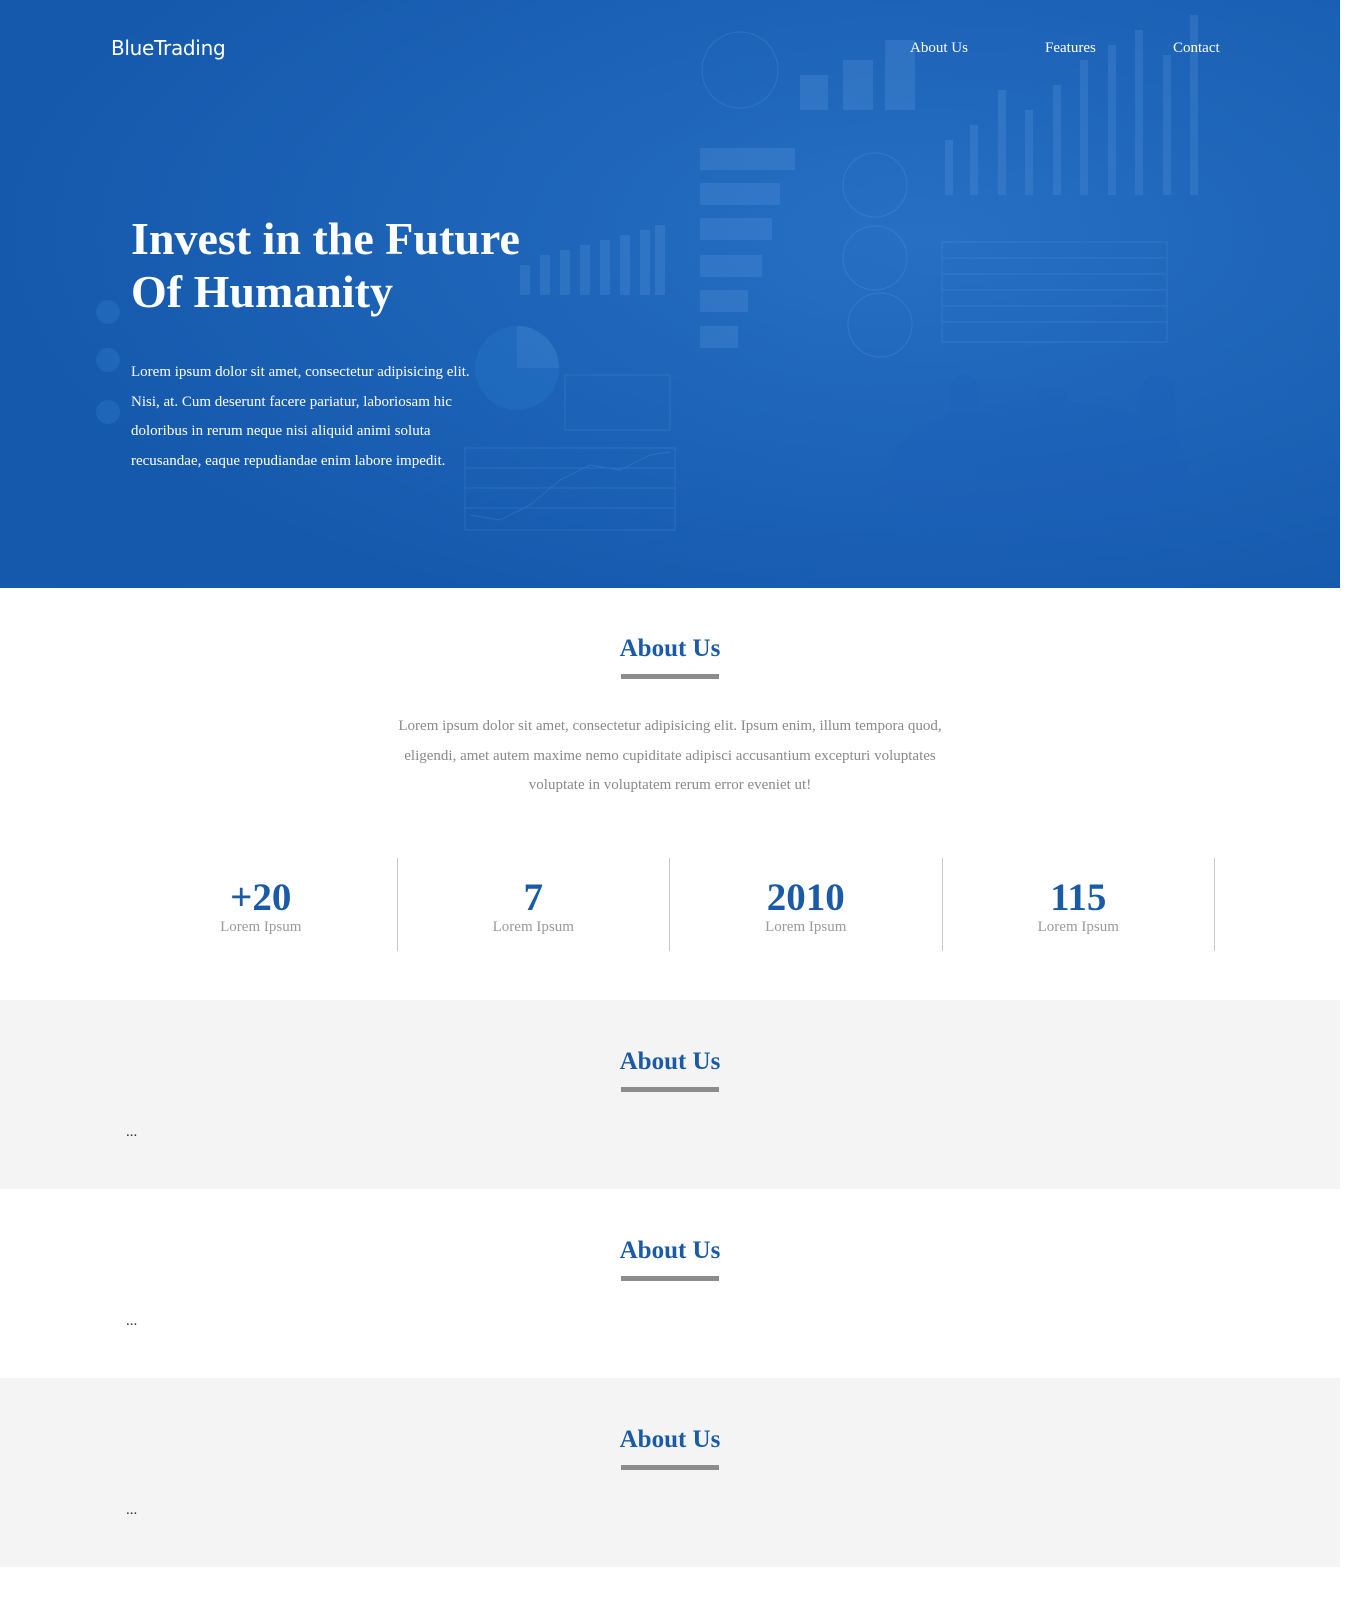 This screenshot has width=1366, height=1599. Describe the element at coordinates (1070, 48) in the screenshot. I see `nav-link-features: Features` at that location.